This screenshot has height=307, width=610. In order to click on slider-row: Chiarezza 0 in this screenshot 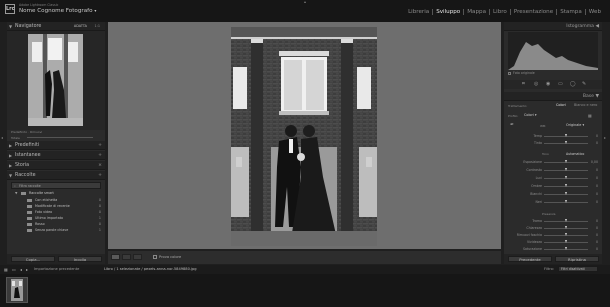, I will do `click(553, 228)`.